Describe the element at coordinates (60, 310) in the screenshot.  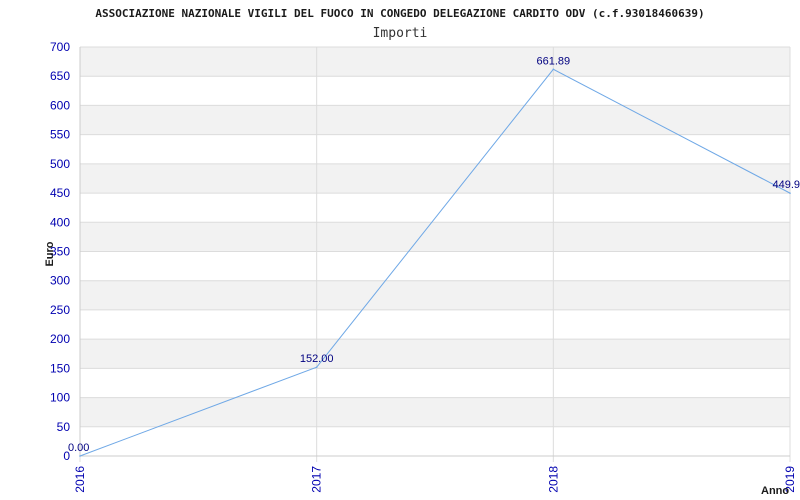
I see `y-tick-label: 250` at that location.